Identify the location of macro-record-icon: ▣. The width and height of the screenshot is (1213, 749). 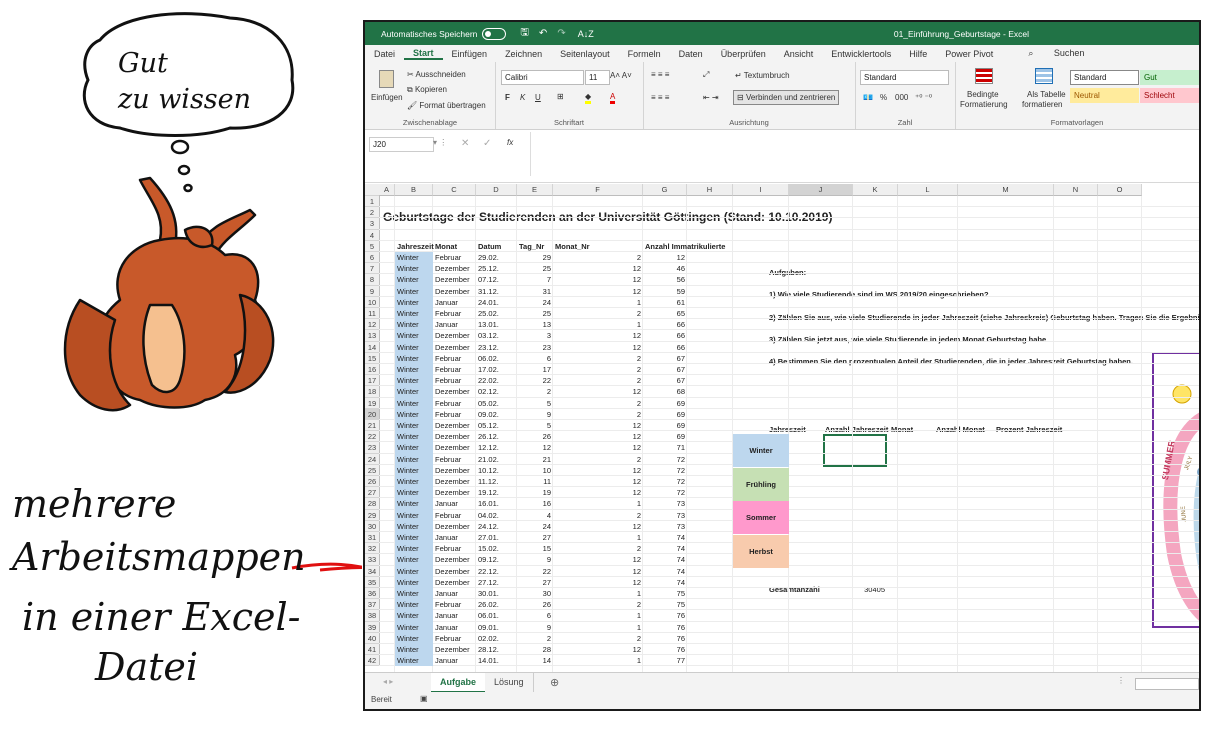
(424, 698).